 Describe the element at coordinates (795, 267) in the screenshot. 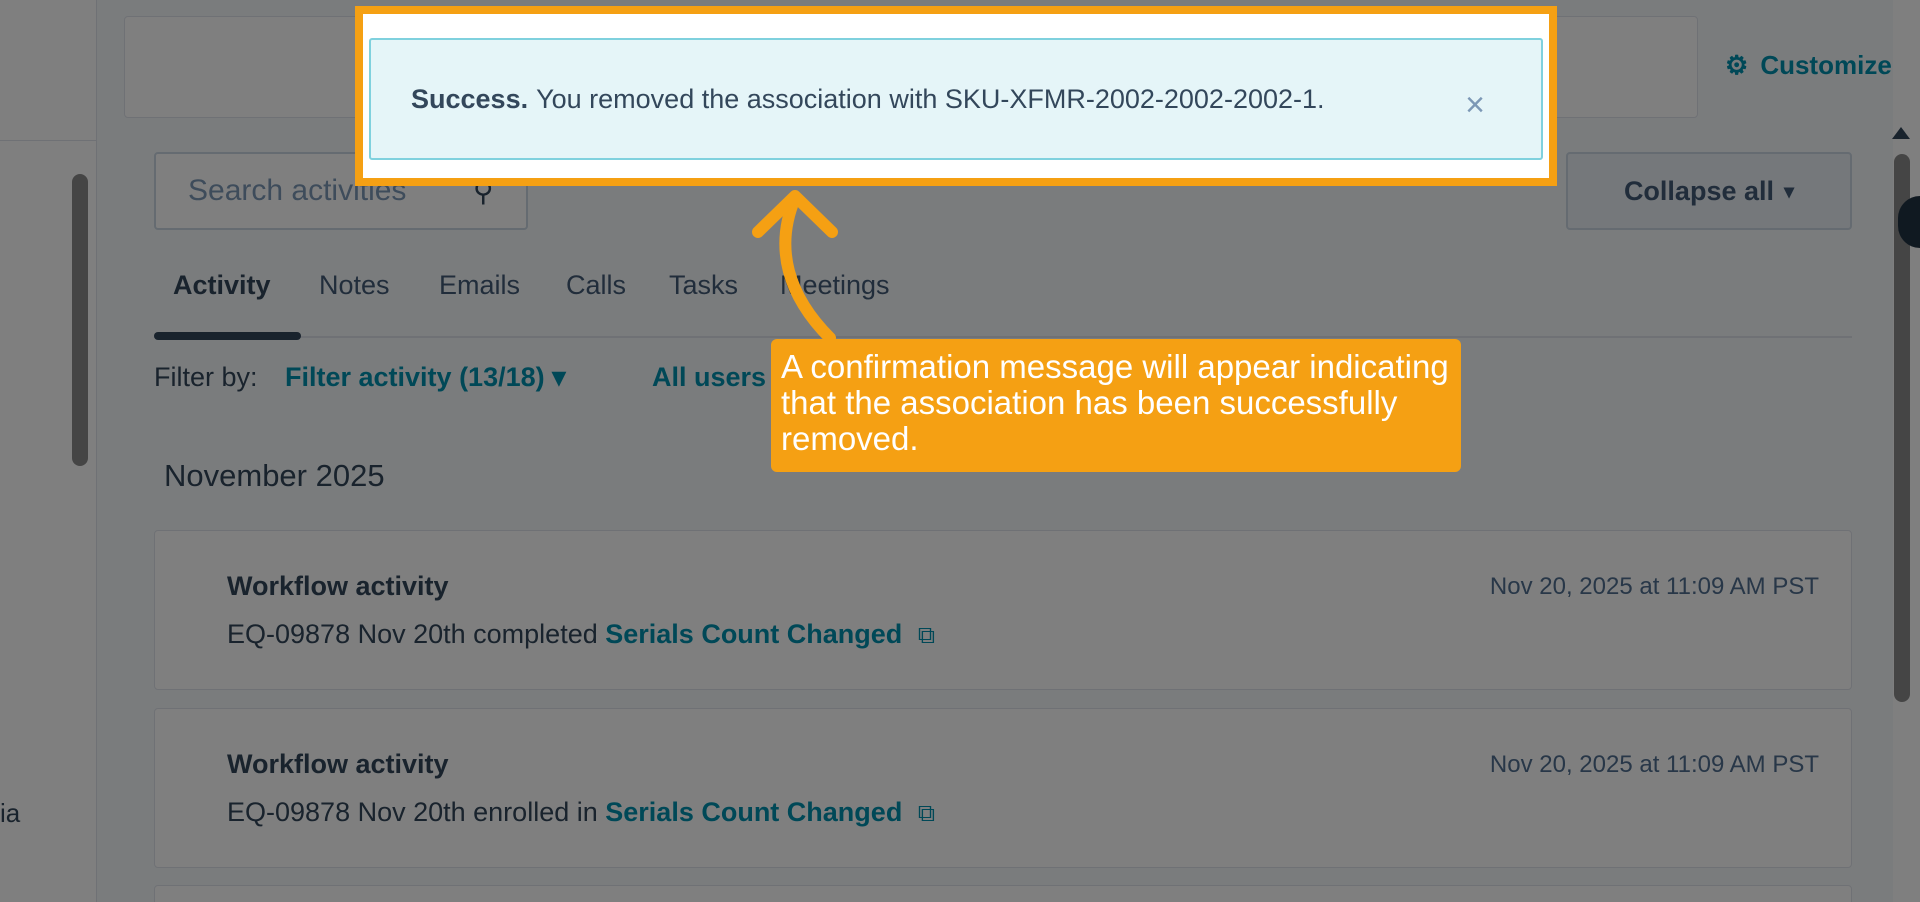

I see `callout-arrow-icon` at that location.